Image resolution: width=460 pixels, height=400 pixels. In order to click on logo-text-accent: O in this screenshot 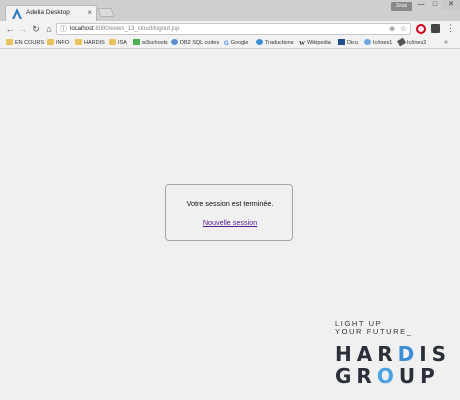, I will do `click(387, 376)`.